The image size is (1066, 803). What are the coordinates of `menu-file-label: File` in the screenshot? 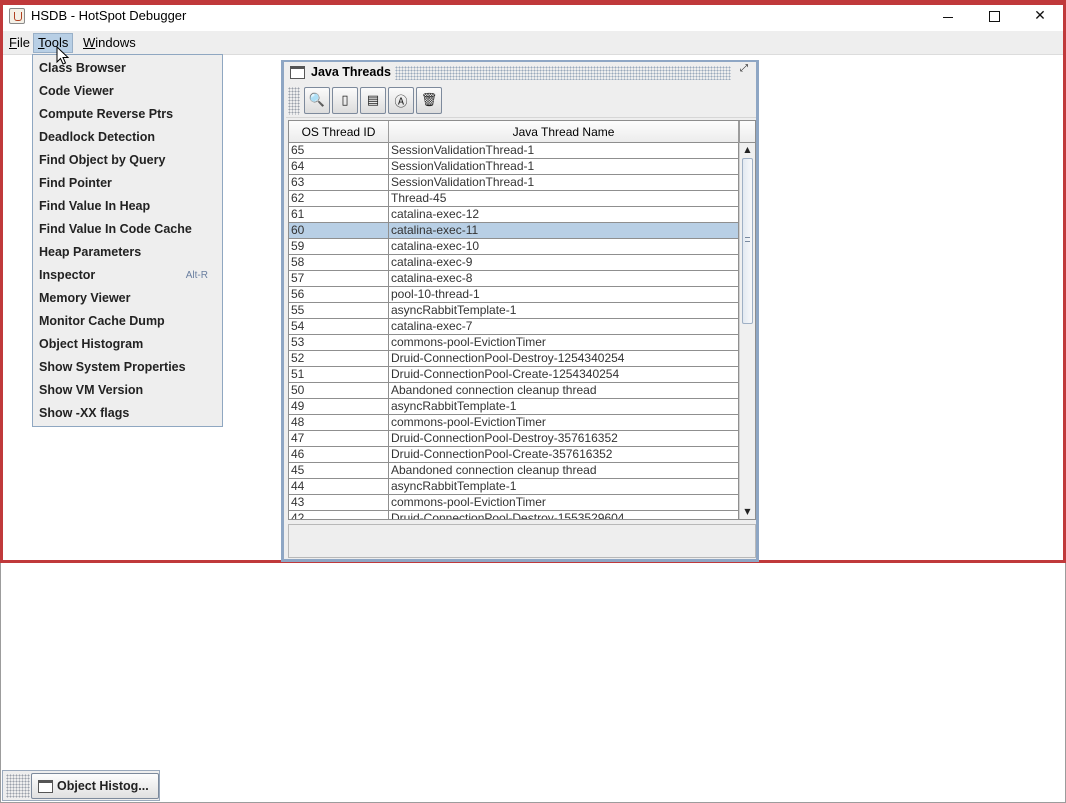 It's located at (19, 42).